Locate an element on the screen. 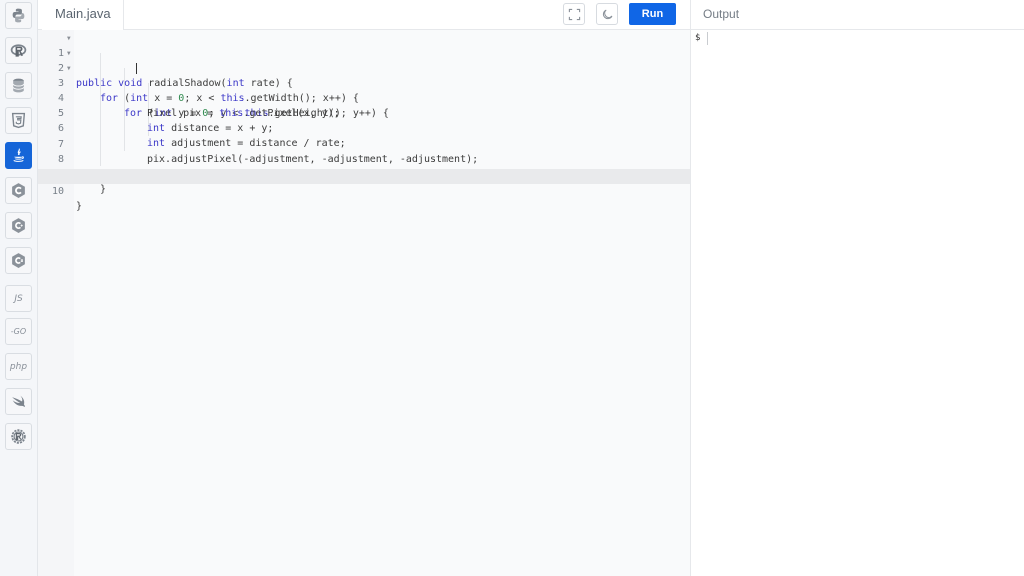 This screenshot has width=1024, height=576. r-icon is located at coordinates (18, 50).